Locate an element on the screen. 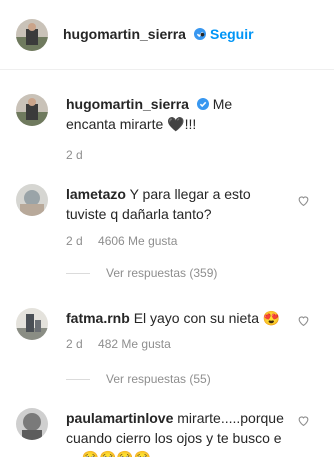  header-username: hugomartin_sierra is located at coordinates (134, 34).